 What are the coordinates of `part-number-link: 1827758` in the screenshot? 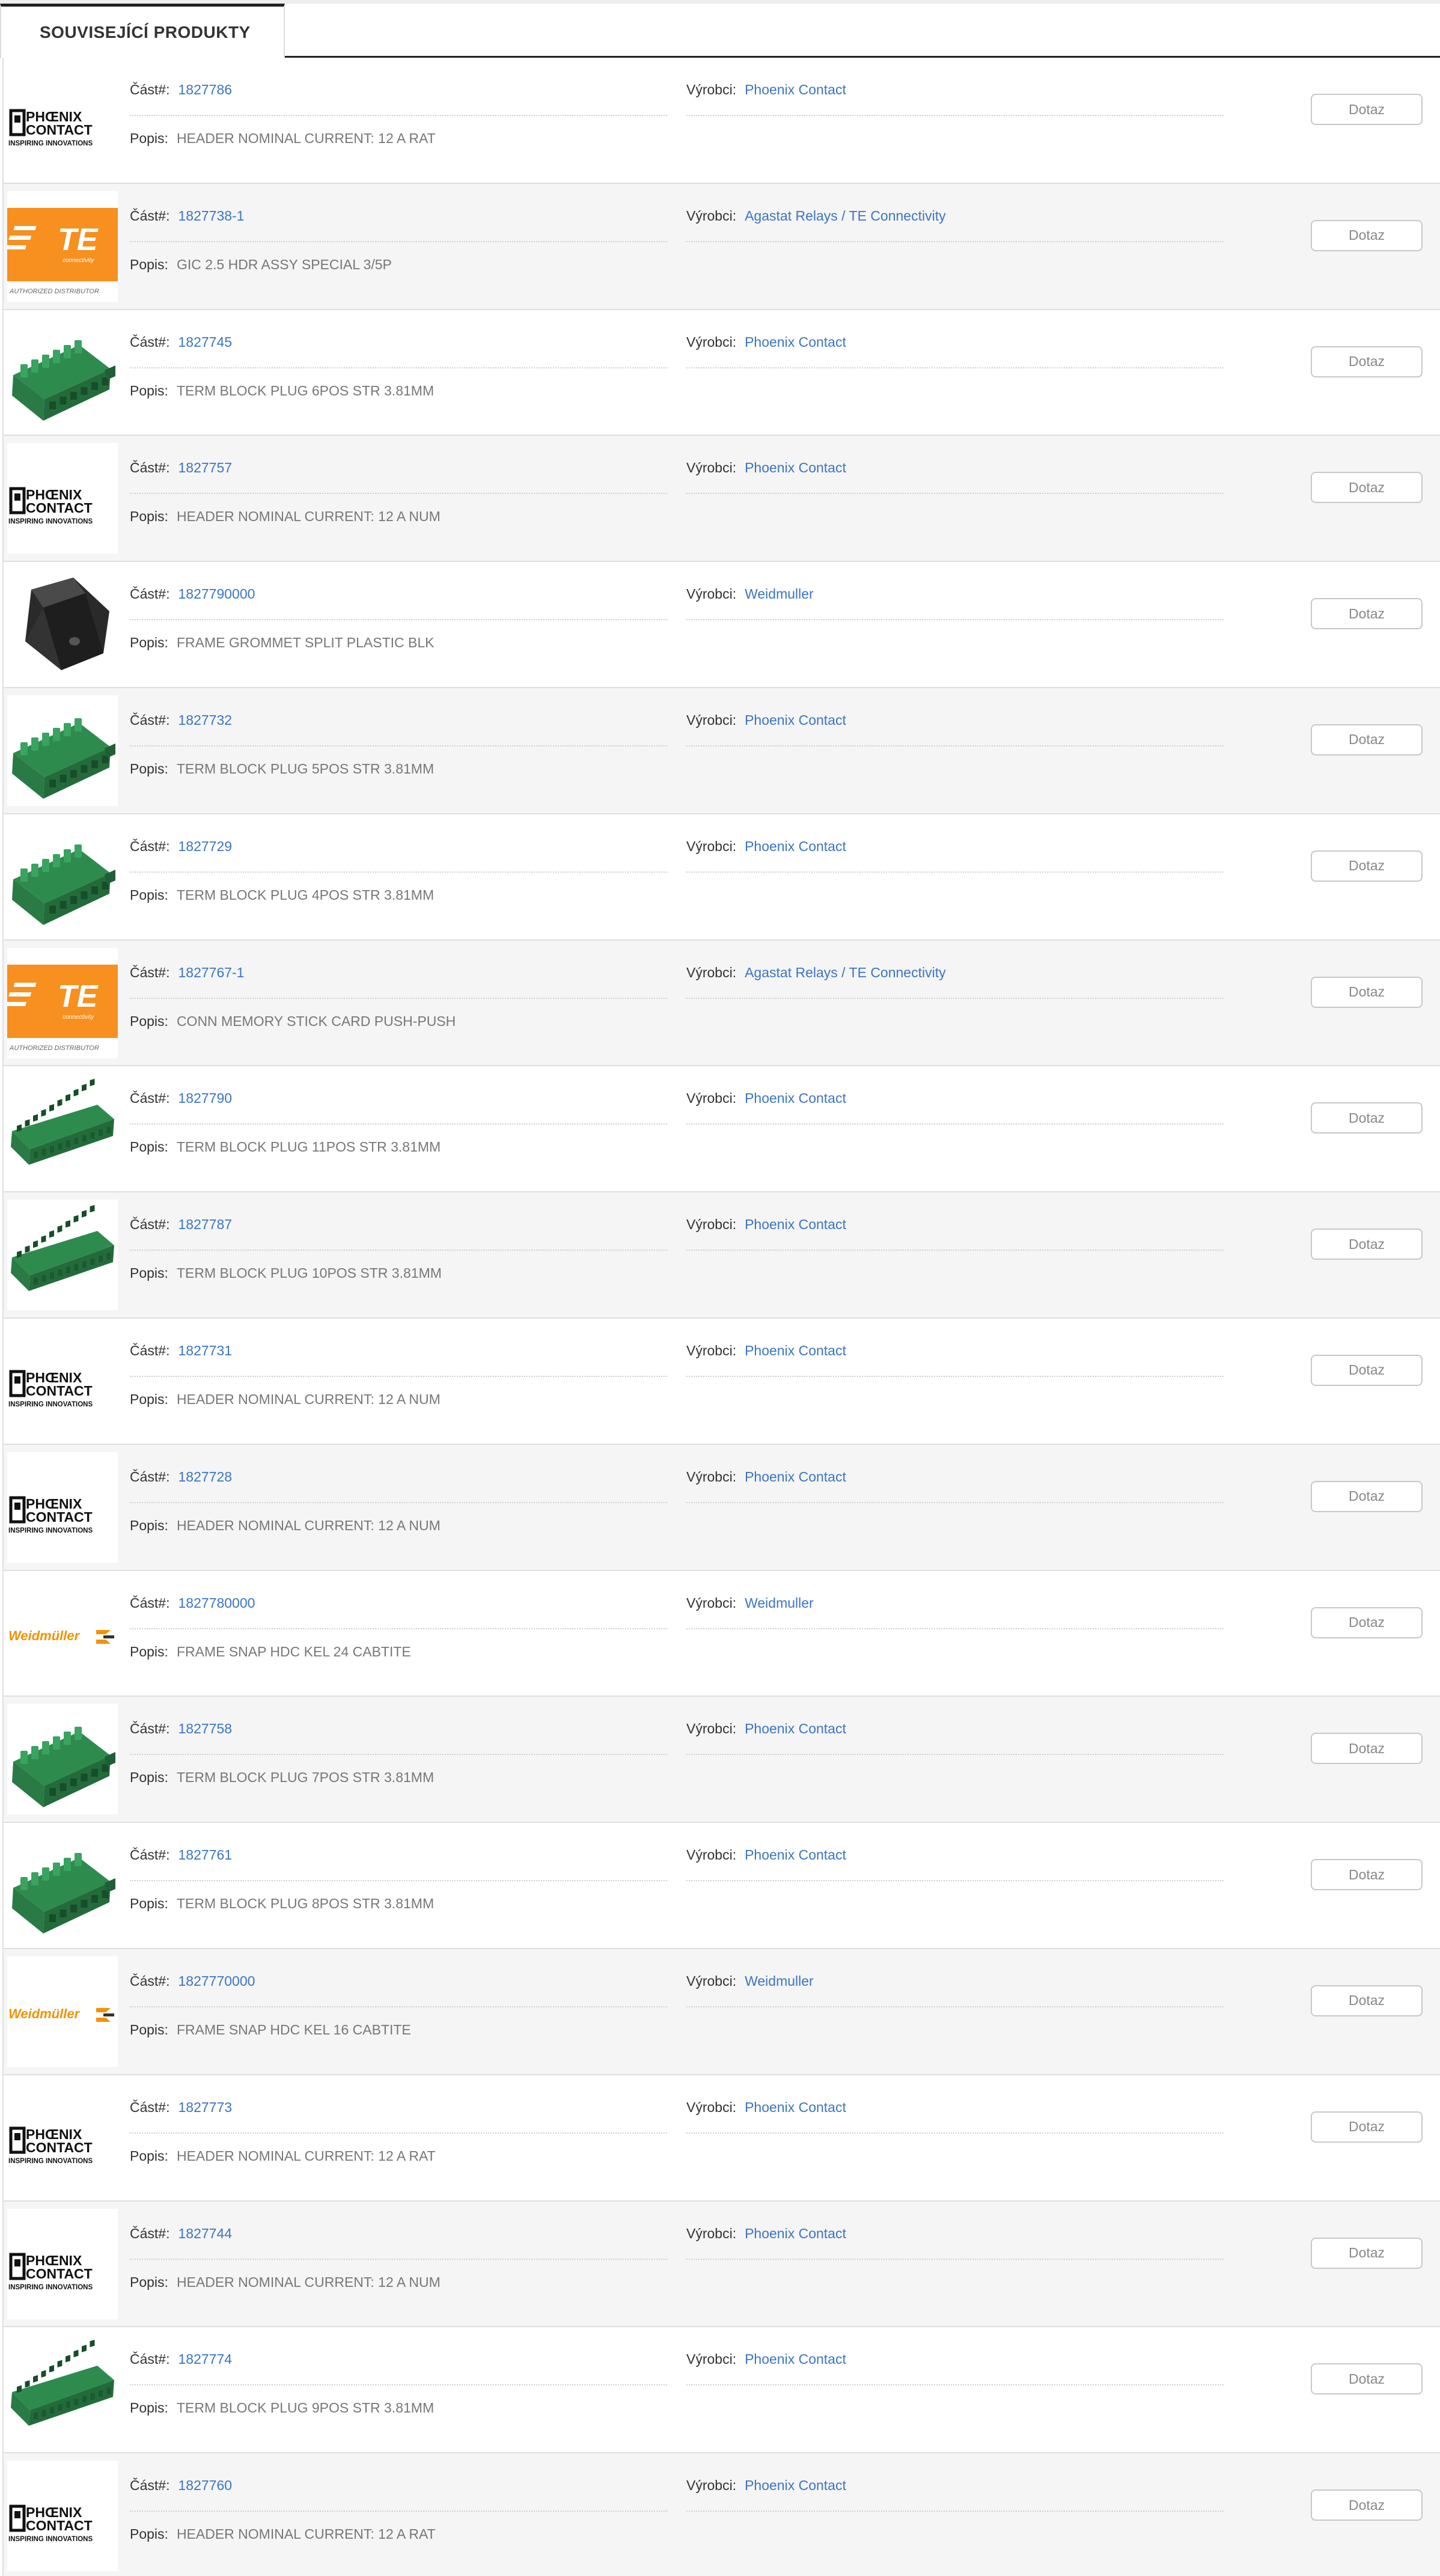 It's located at (205, 1728).